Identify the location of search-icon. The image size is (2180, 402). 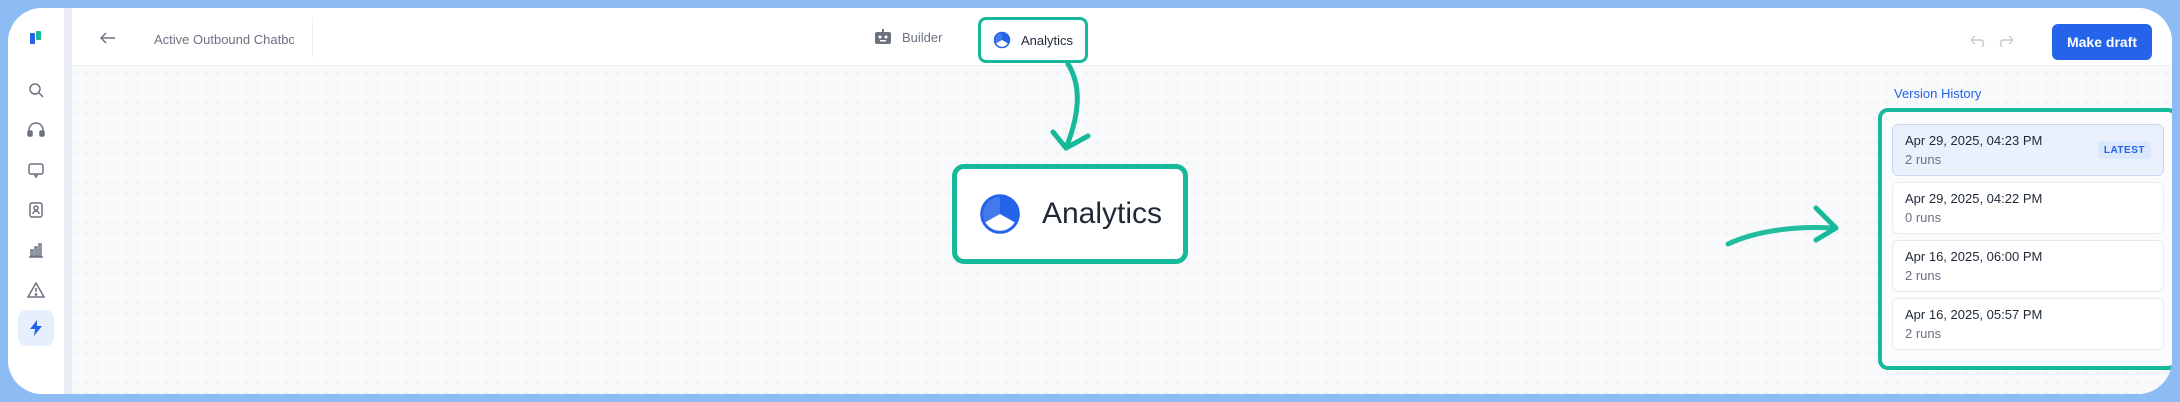
(36, 90).